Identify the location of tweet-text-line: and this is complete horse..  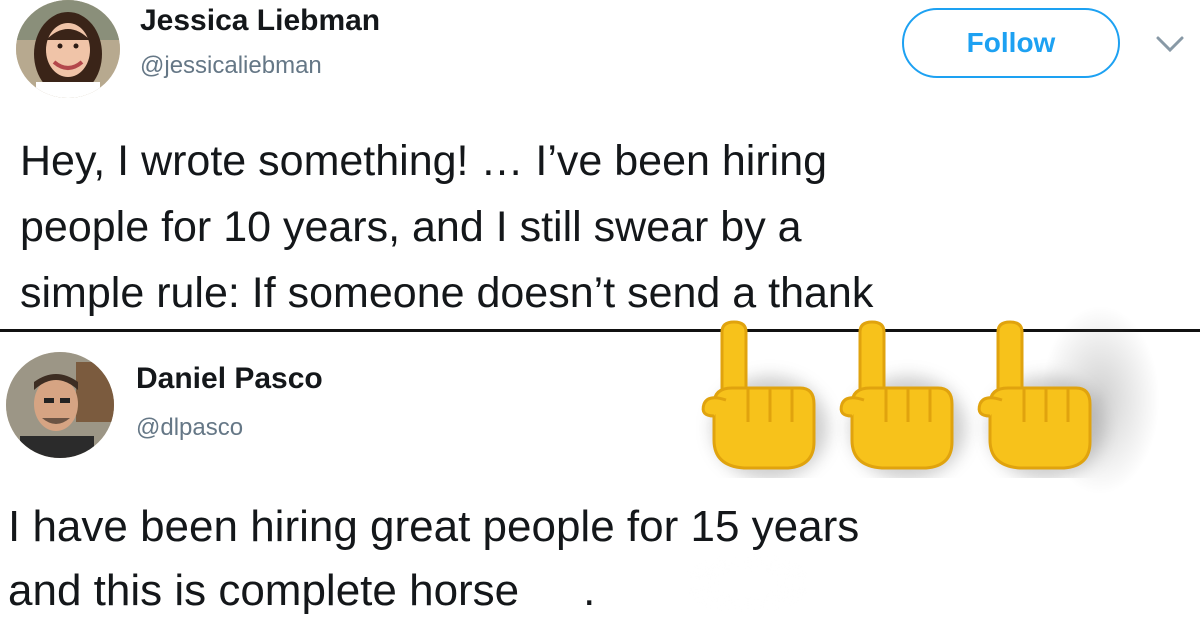
(301, 591).